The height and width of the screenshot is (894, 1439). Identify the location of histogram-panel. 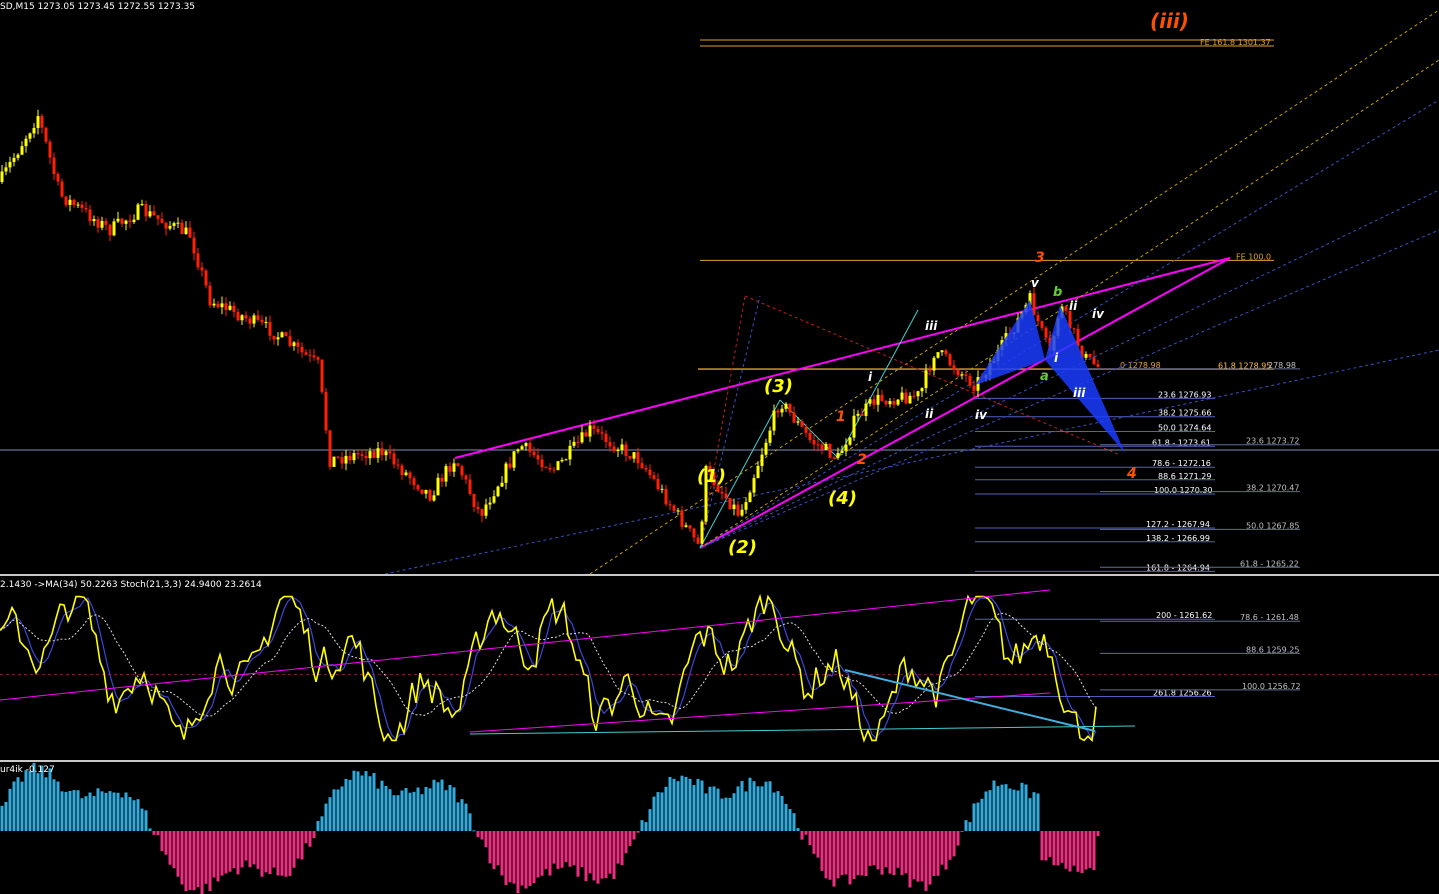
(550, 828).